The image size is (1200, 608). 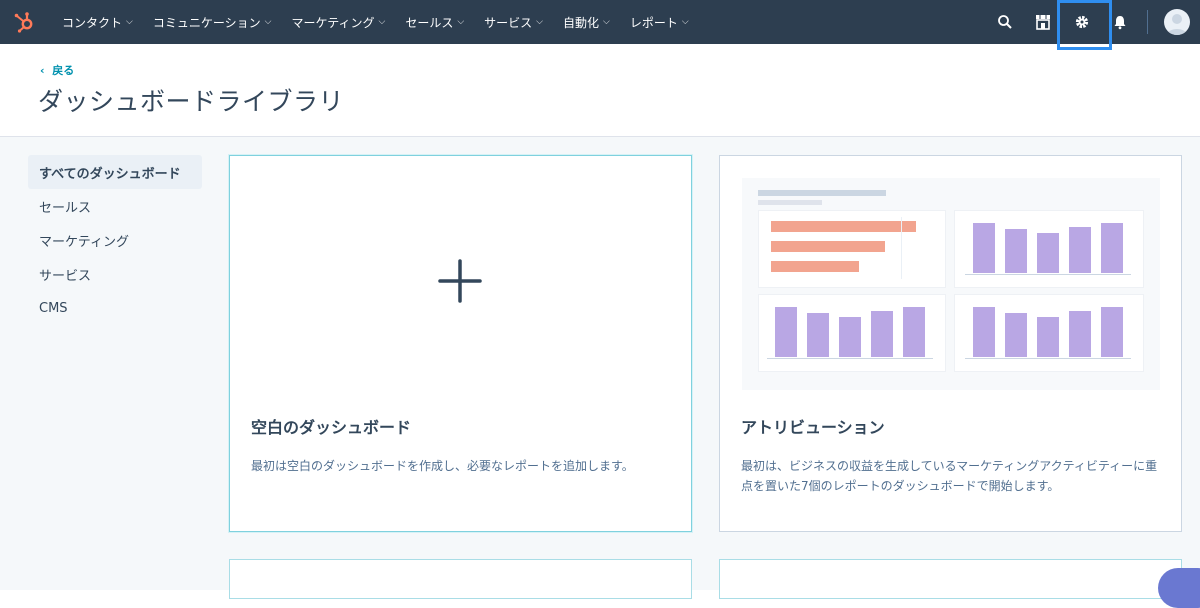 I want to click on preview-panel-hbars, so click(x=852, y=249).